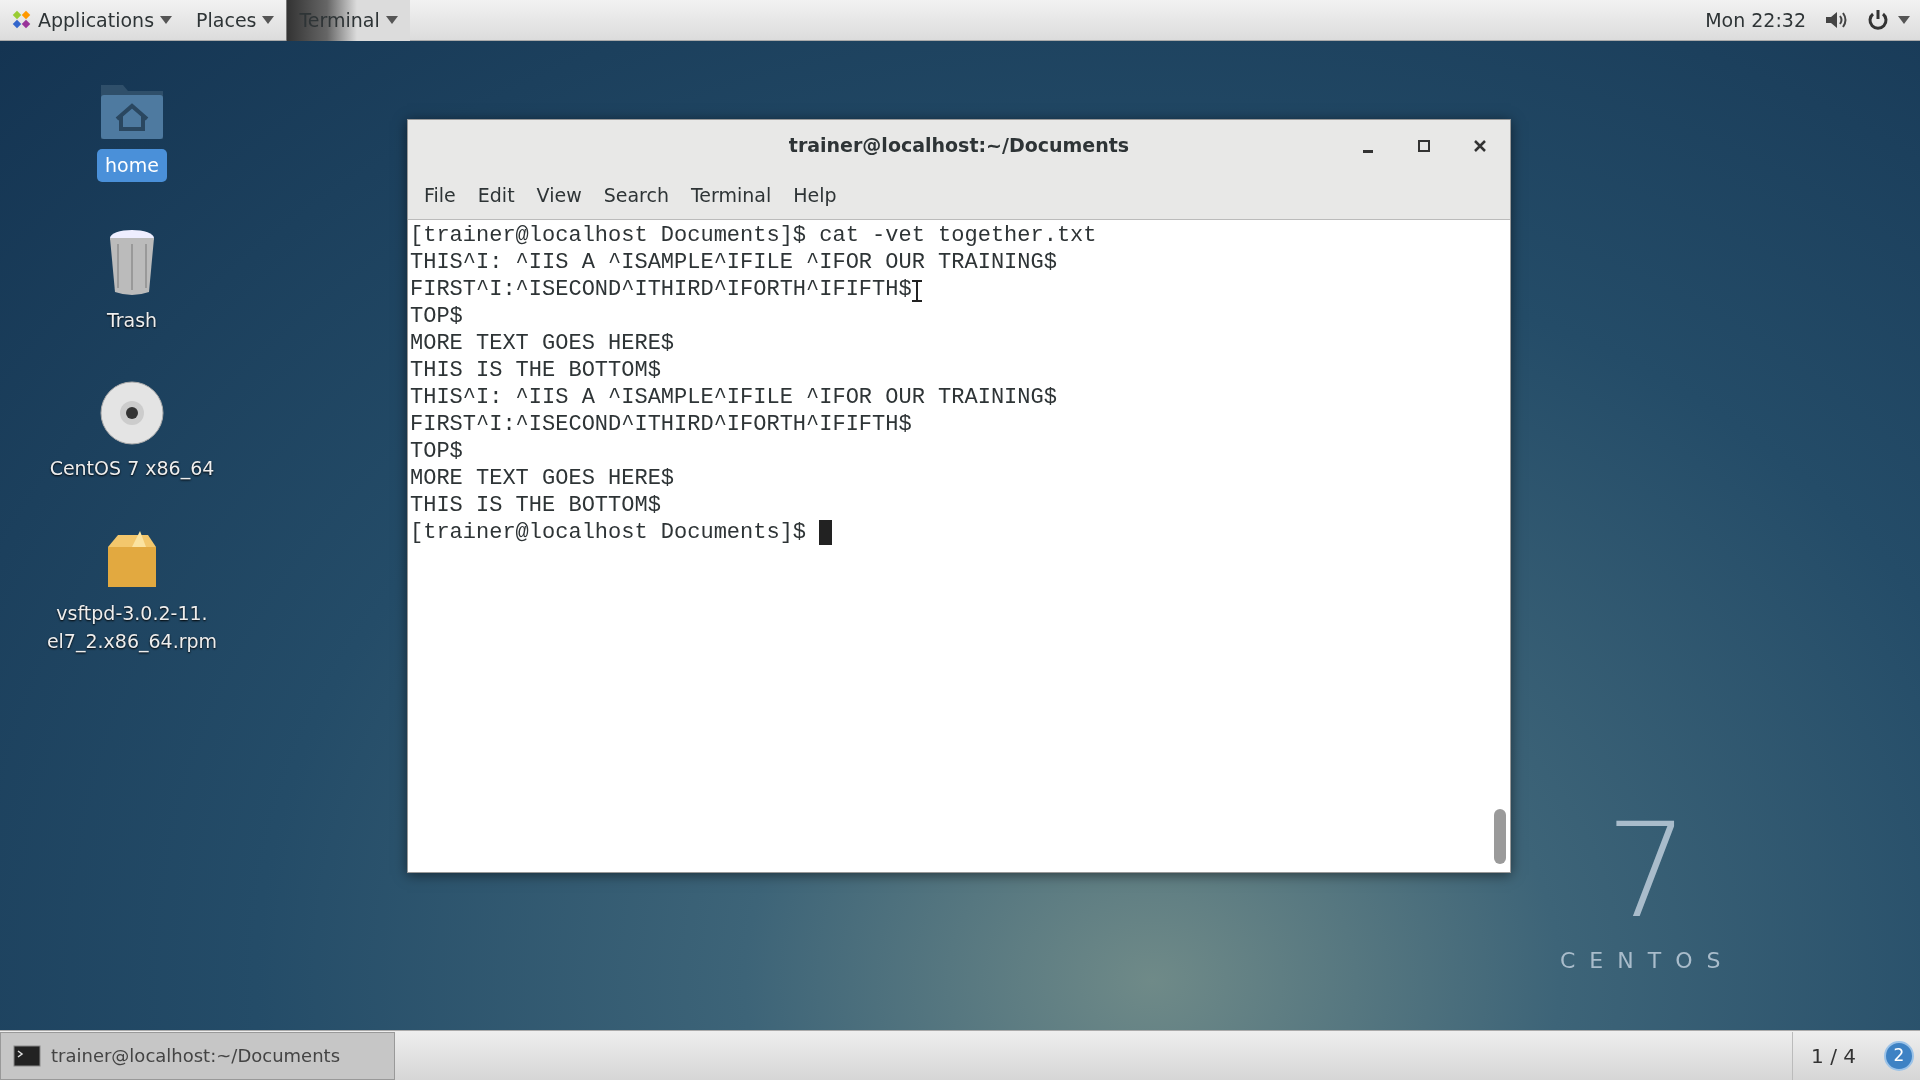 The height and width of the screenshot is (1080, 1920). Describe the element at coordinates (496, 195) in the screenshot. I see `menu-item: Edit` at that location.